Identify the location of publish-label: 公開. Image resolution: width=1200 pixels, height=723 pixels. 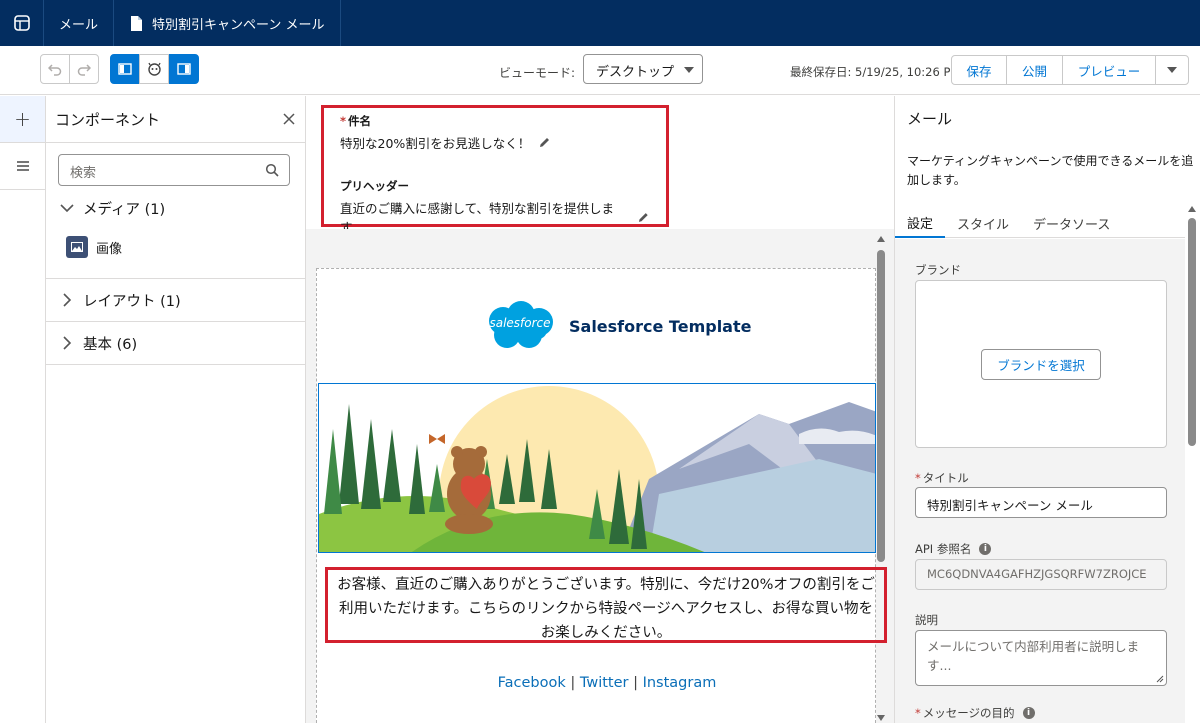
(1034, 71).